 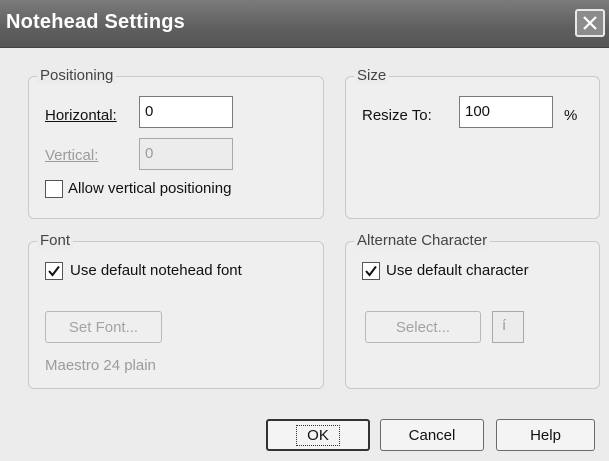 I want to click on horizontal-input: 0, so click(x=186, y=112).